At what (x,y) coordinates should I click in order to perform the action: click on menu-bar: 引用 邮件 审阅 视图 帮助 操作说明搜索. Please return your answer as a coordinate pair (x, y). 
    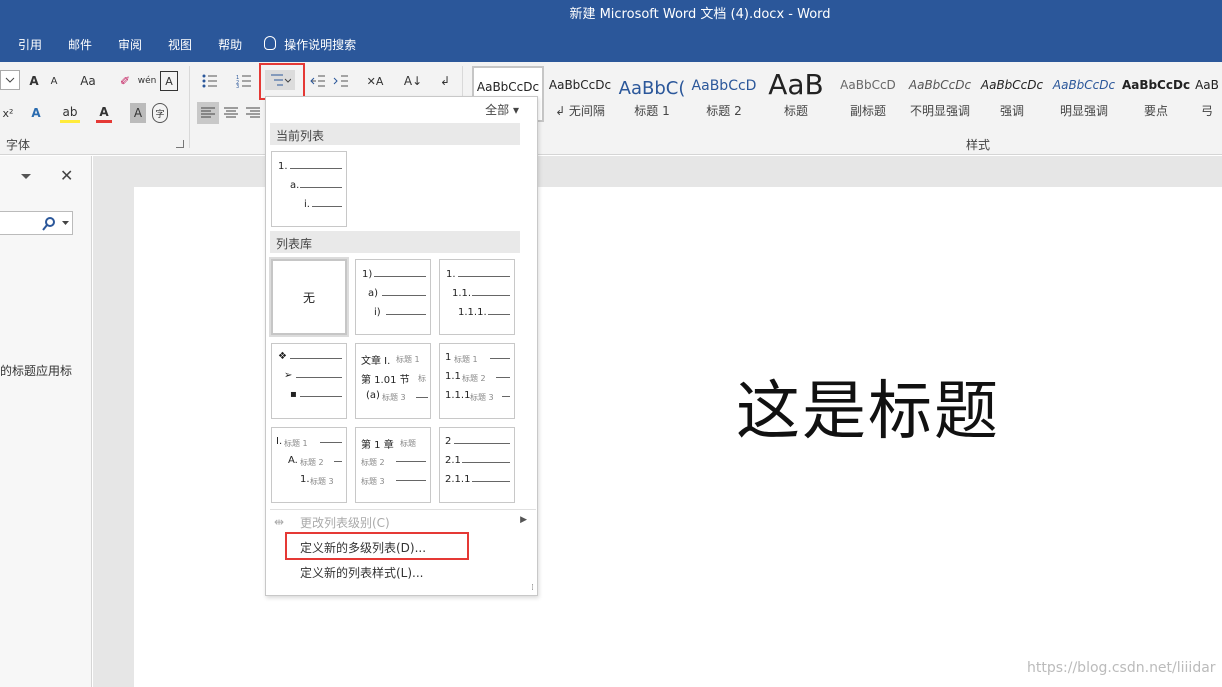
    Looking at the image, I should click on (182, 44).